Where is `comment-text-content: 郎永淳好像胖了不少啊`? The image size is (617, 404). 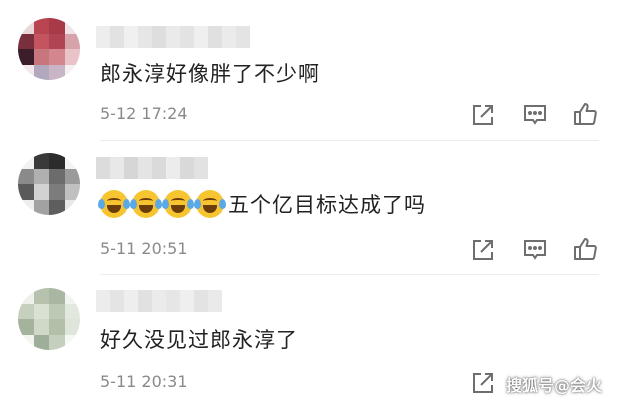
comment-text-content: 郎永淳好像胖了不少啊 is located at coordinates (210, 74).